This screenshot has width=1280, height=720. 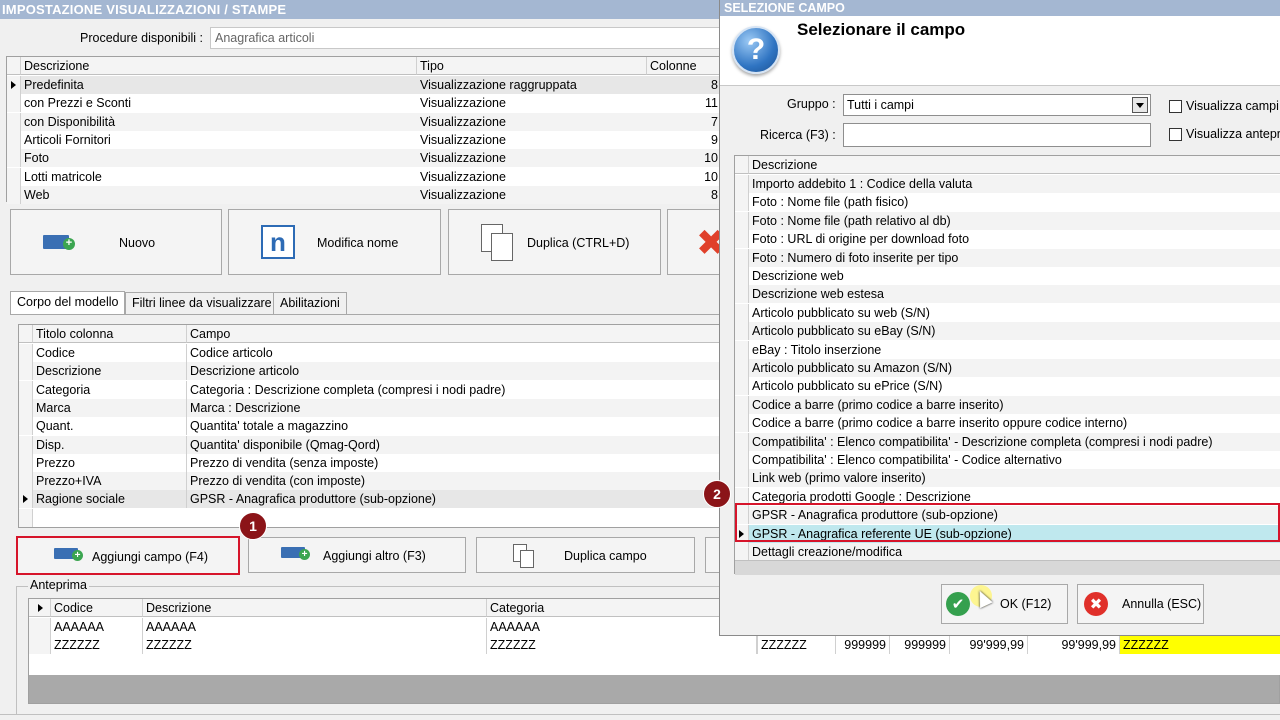 I want to click on list-item: Articolo pubblicato su Amazon (S/N), so click(x=1007, y=368).